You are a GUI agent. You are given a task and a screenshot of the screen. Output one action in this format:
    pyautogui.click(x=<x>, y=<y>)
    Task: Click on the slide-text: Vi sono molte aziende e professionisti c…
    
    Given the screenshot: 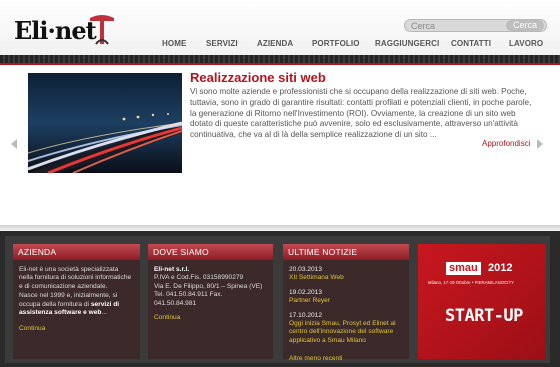 What is the action you would take?
    pyautogui.click(x=361, y=113)
    